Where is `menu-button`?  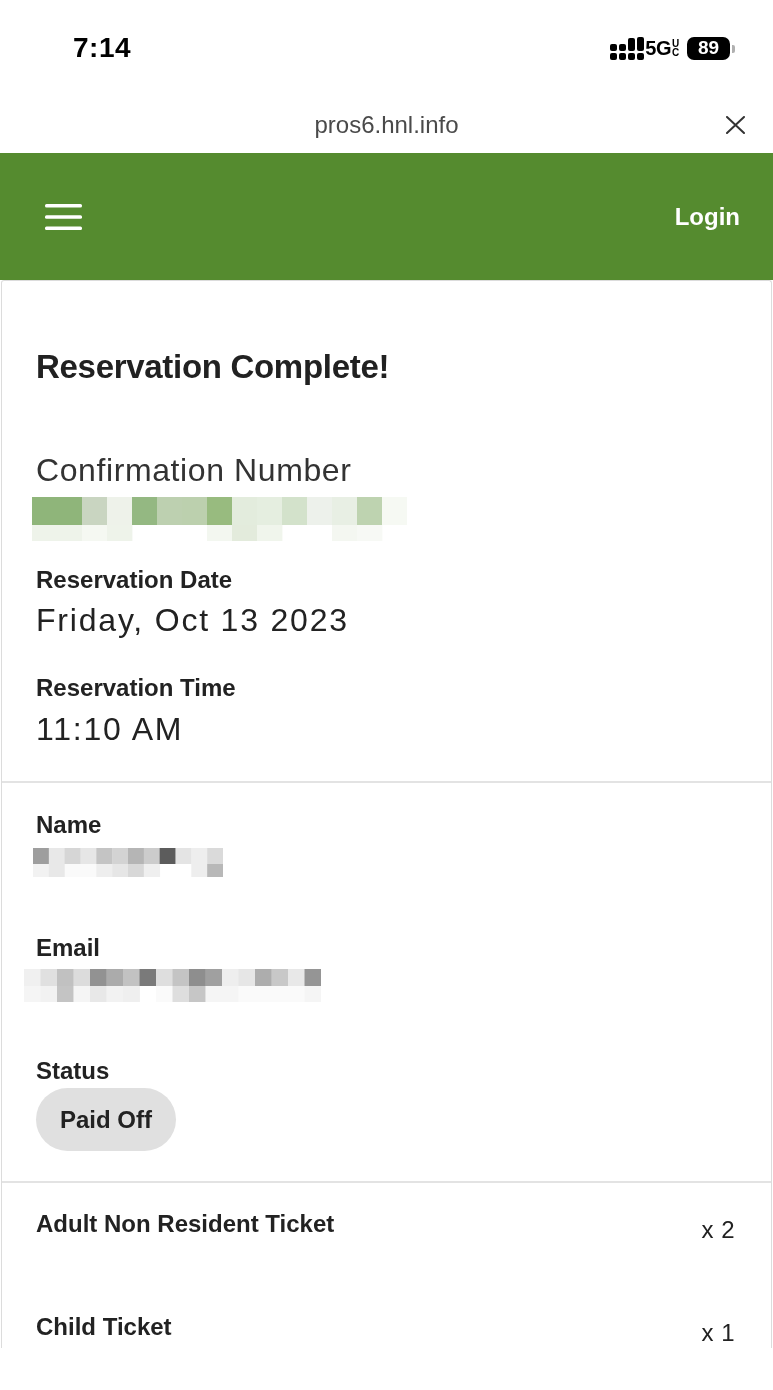
menu-button is located at coordinates (63, 216).